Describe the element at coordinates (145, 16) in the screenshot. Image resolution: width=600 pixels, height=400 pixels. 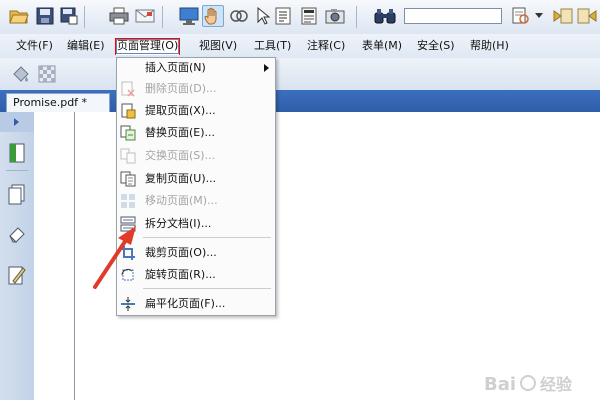
I see `email-icon` at that location.